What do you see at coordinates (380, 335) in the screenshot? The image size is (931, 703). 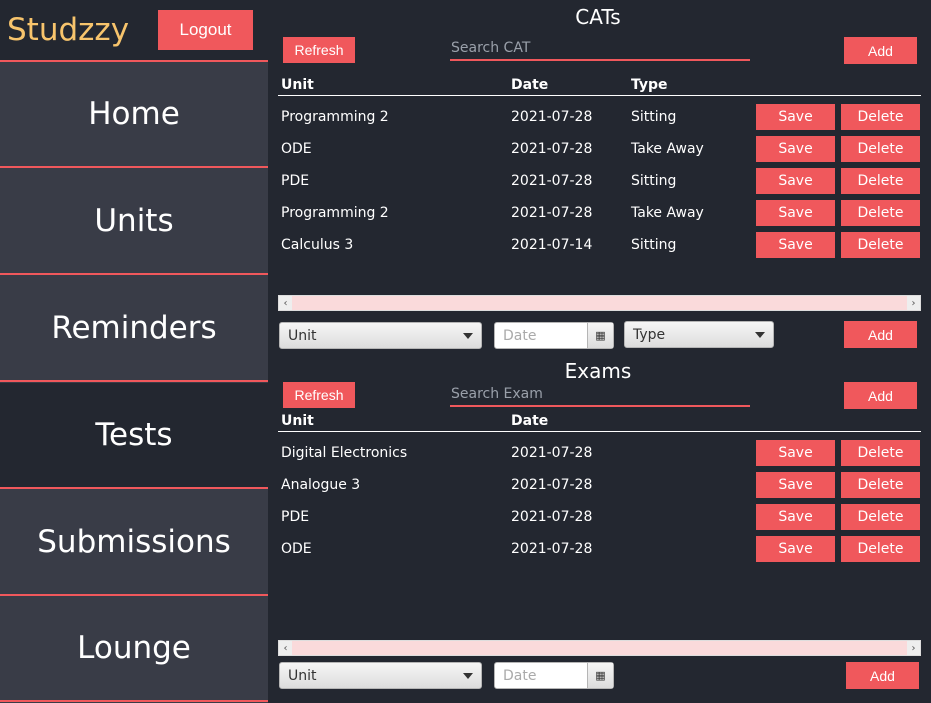 I see `cats-unit-select: Unit` at bounding box center [380, 335].